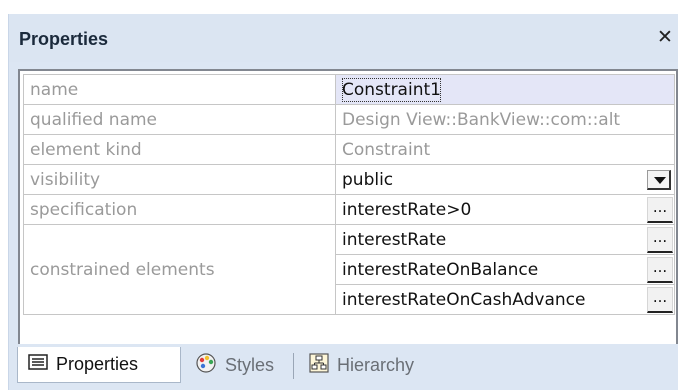 Image resolution: width=679 pixels, height=390 pixels. What do you see at coordinates (665, 37) in the screenshot?
I see `close-icon: ✕` at bounding box center [665, 37].